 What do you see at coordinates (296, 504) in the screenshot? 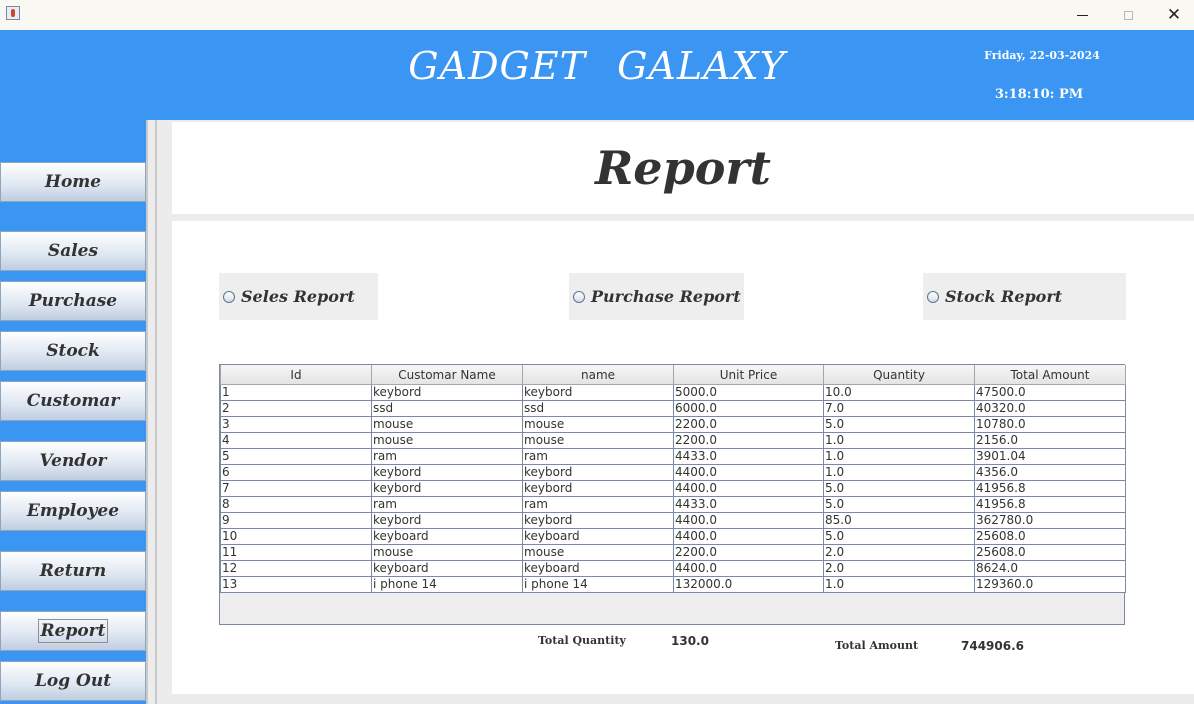
I see `table-cell: 8` at bounding box center [296, 504].